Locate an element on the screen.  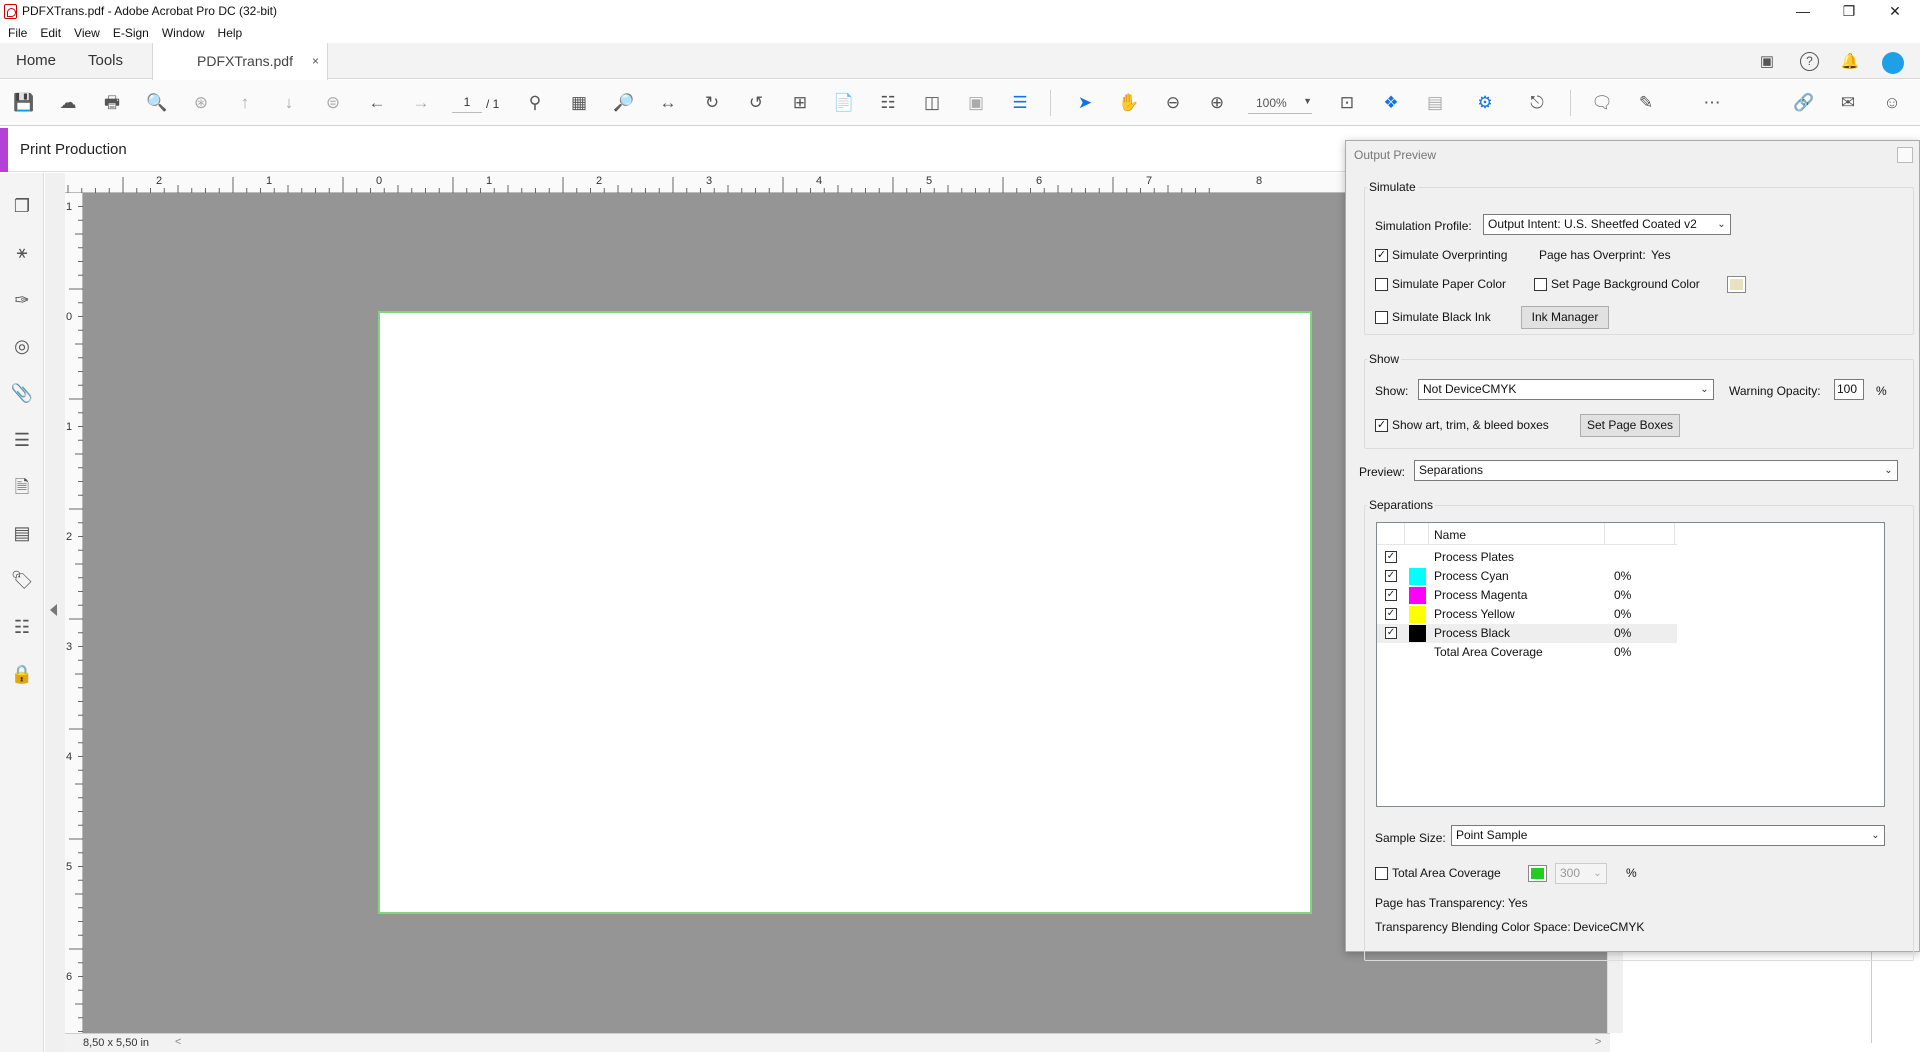
collapse-panel-icon is located at coordinates (53, 610).